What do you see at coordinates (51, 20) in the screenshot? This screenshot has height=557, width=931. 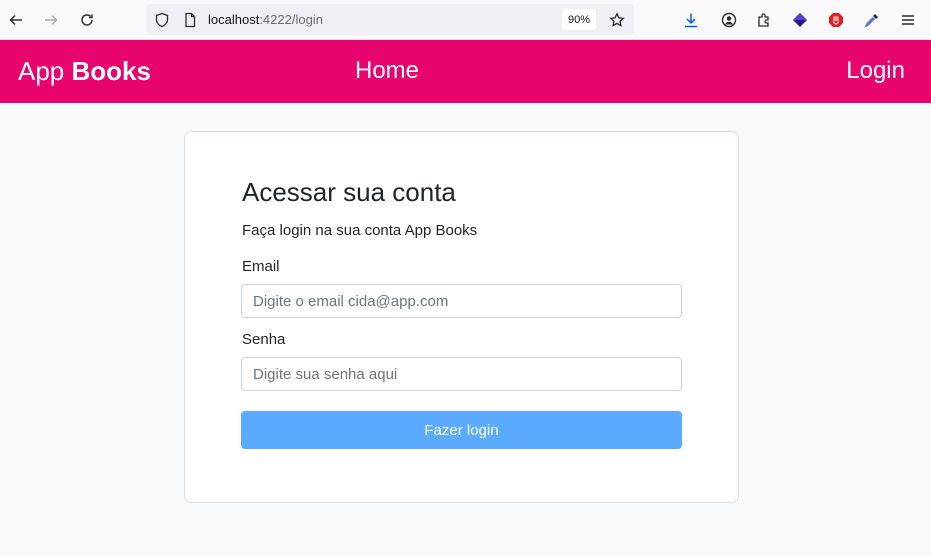 I see `forward-arrow-icon` at bounding box center [51, 20].